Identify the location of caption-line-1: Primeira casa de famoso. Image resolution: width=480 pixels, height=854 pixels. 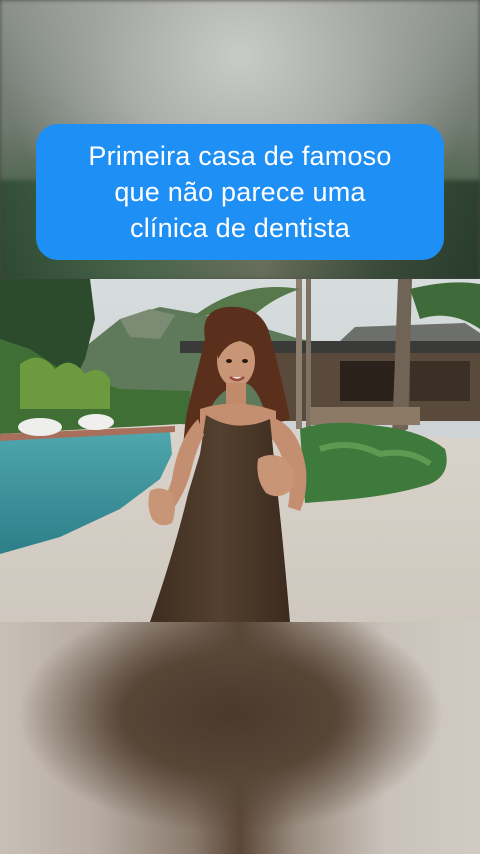
(240, 156).